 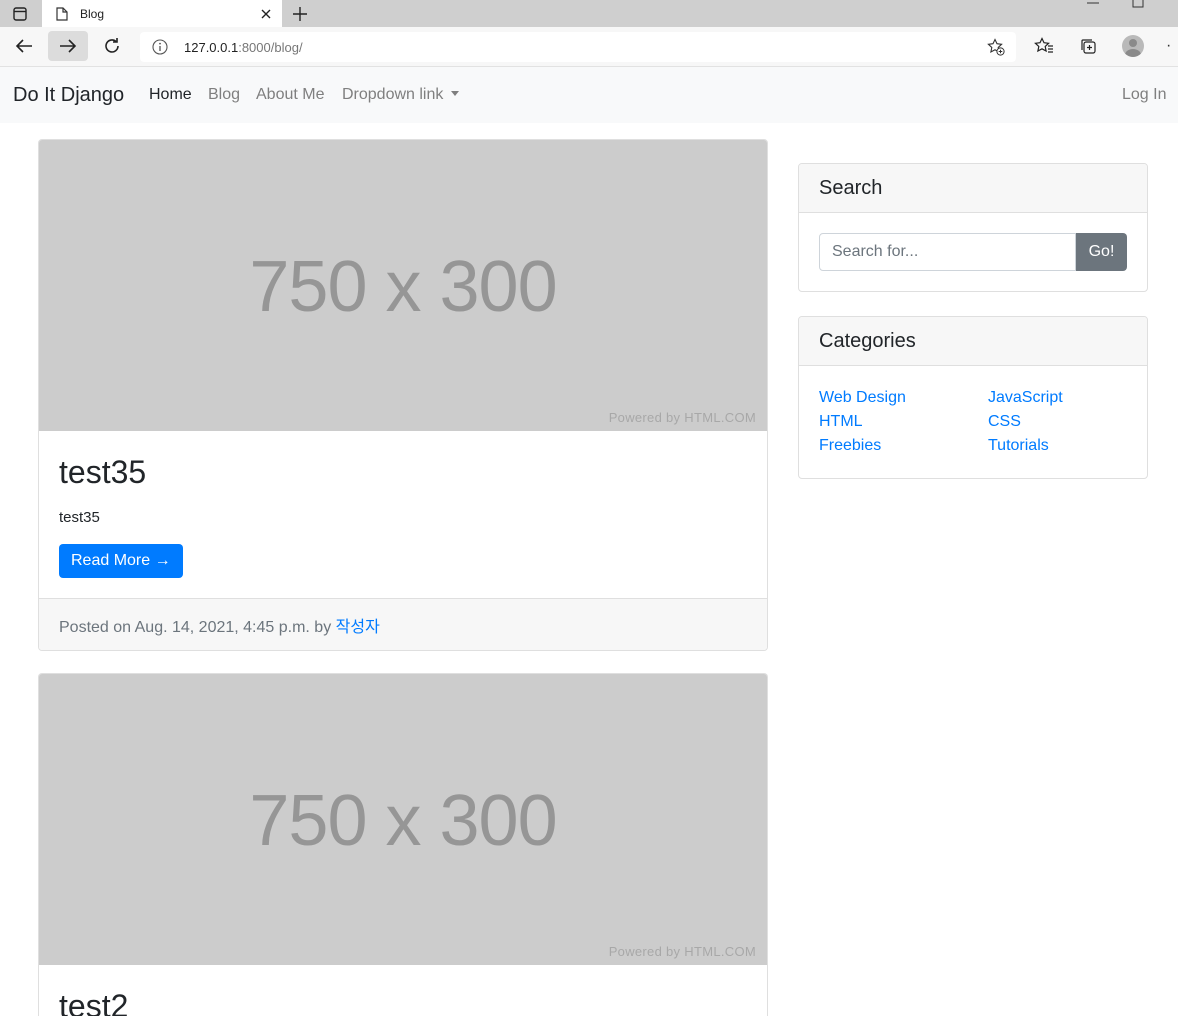 I want to click on caret-down-icon, so click(x=455, y=93).